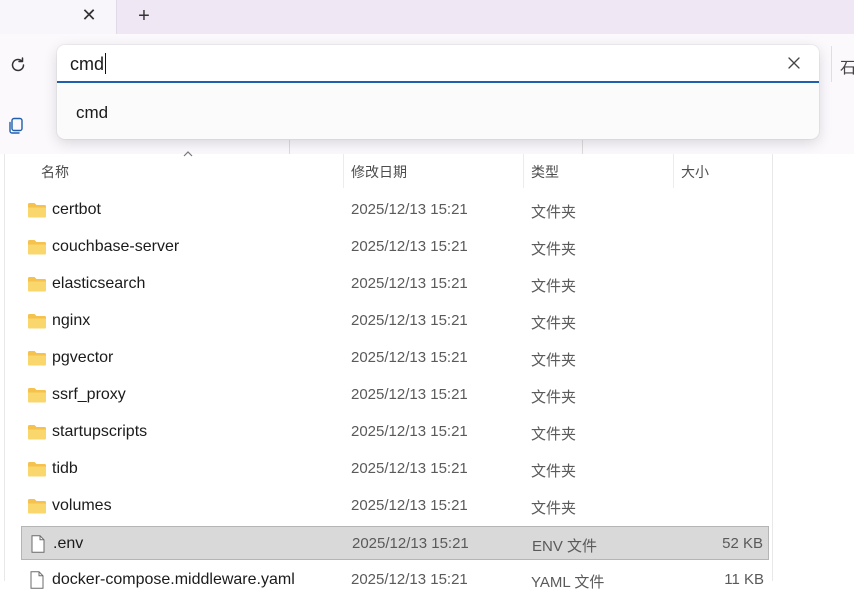 This screenshot has height=597, width=854. What do you see at coordinates (742, 543) in the screenshot?
I see `file-size: 52 KB` at bounding box center [742, 543].